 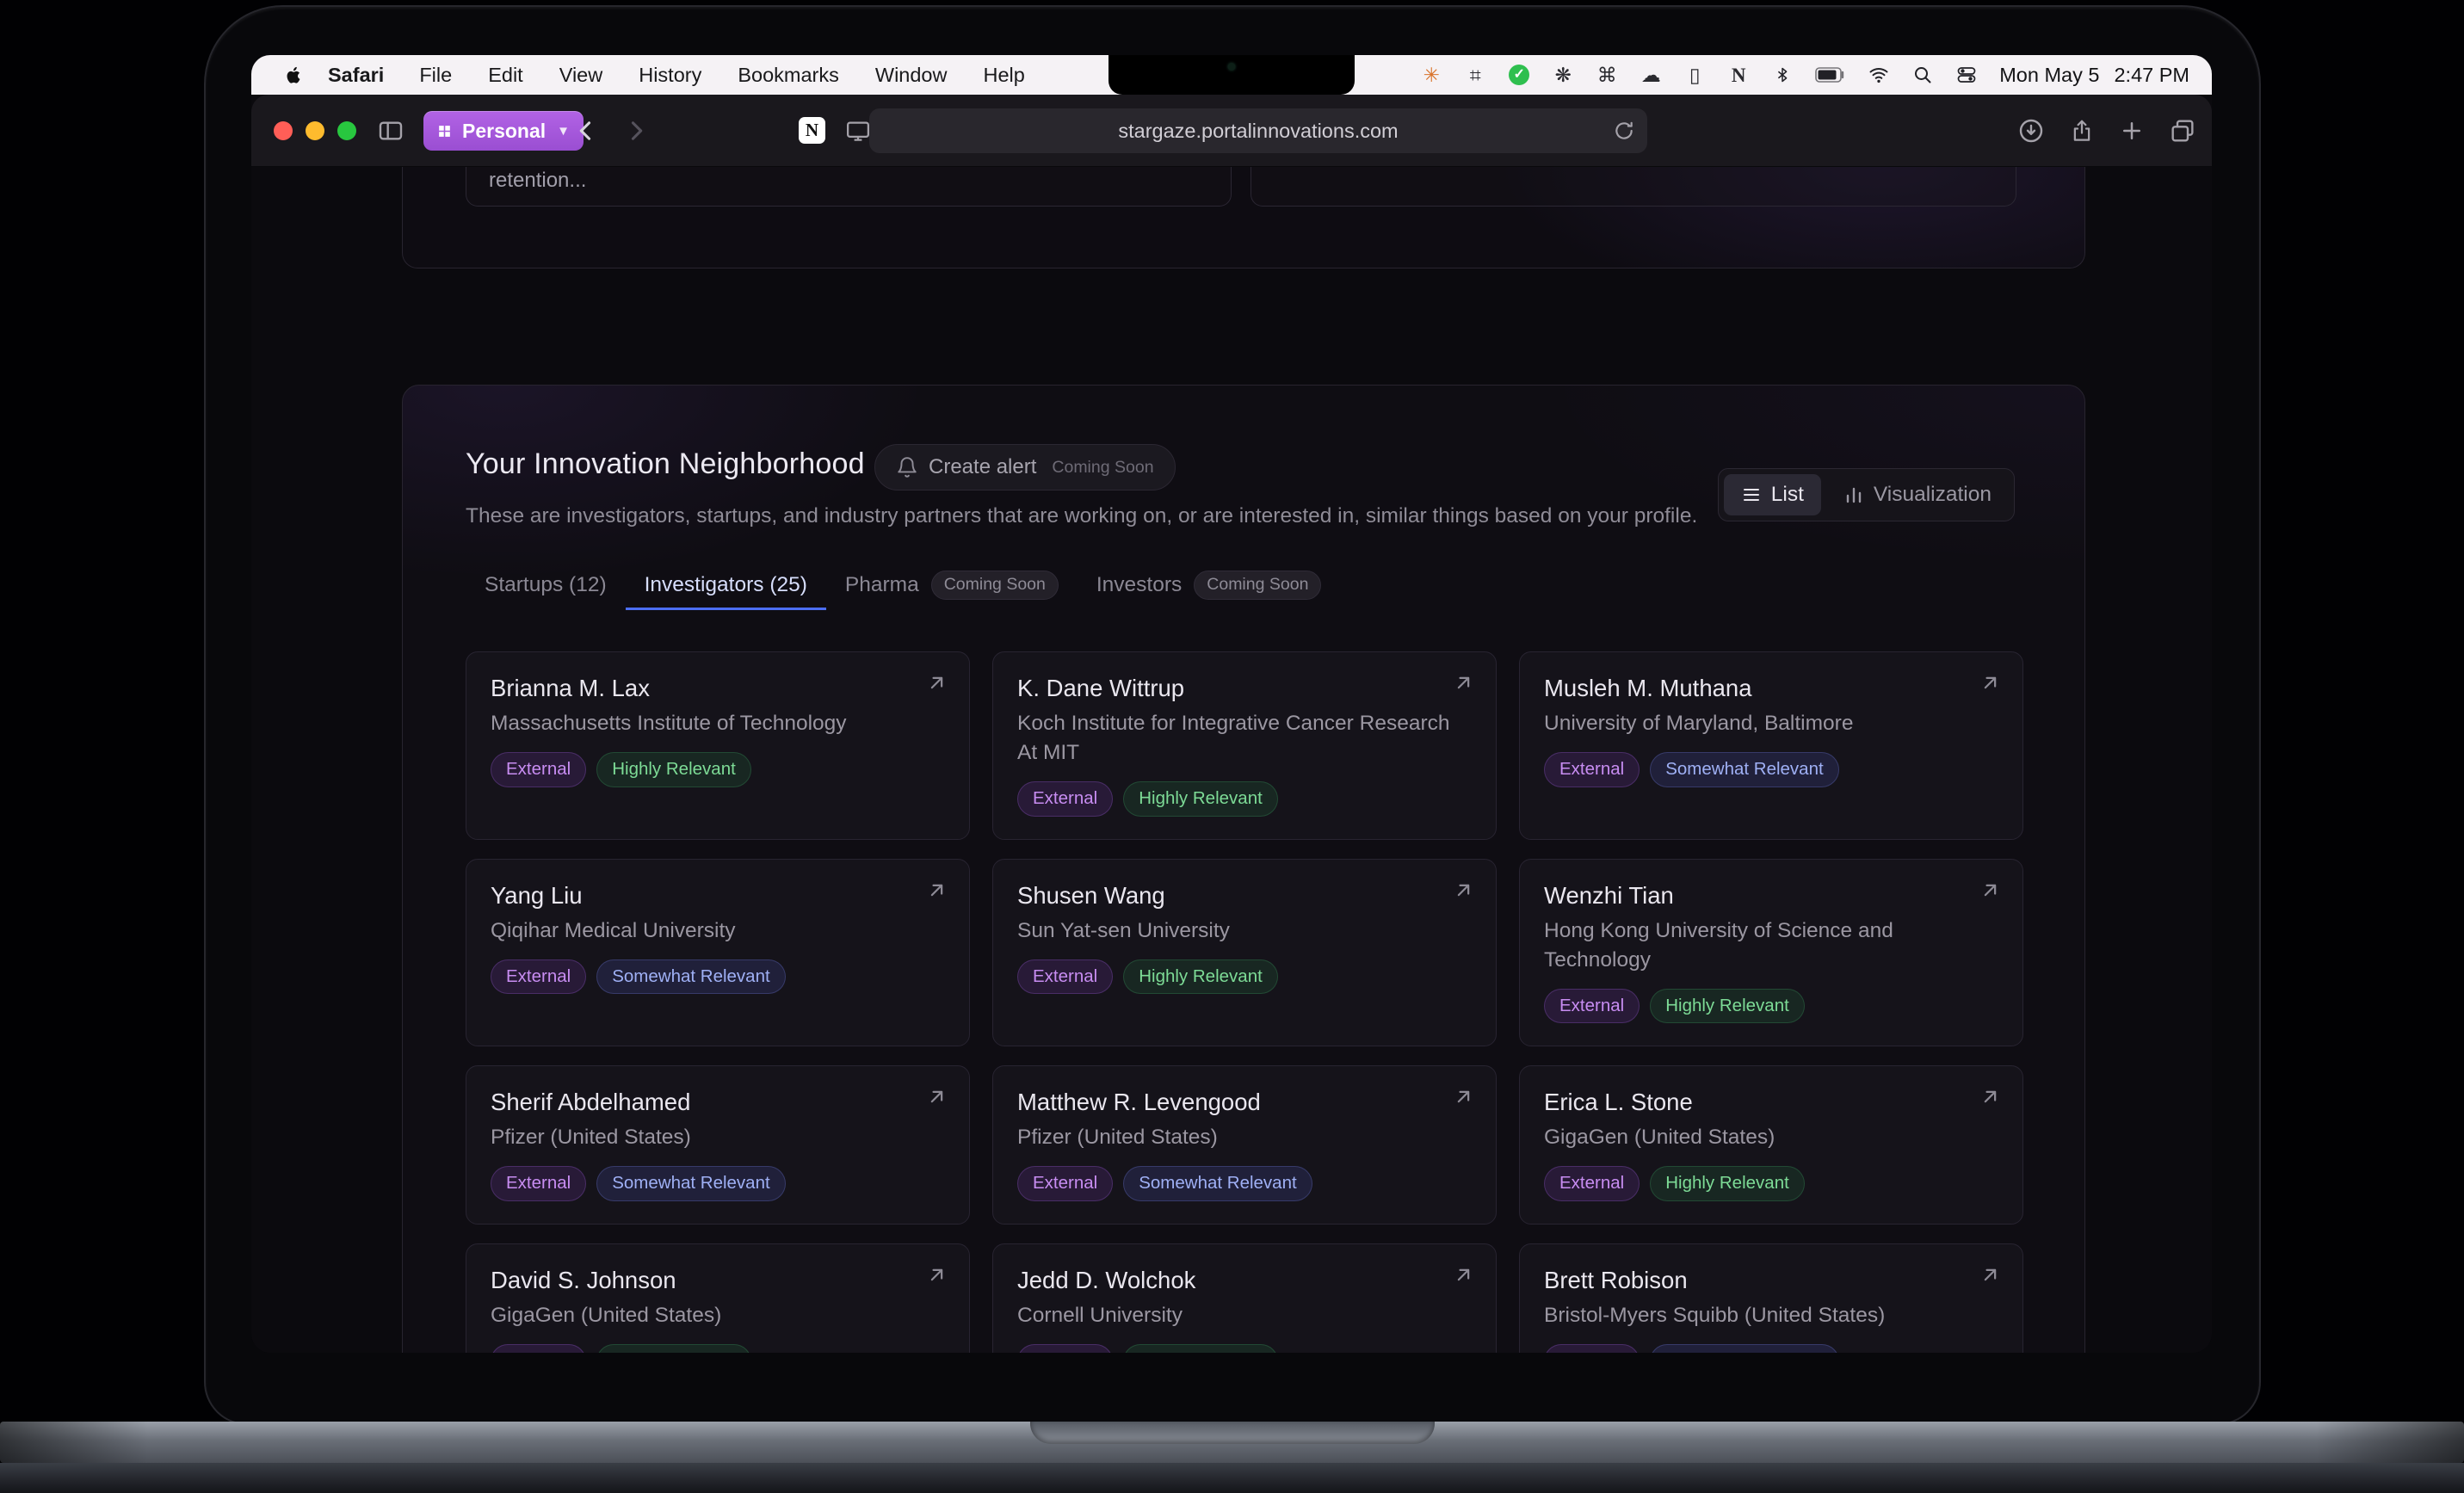 What do you see at coordinates (1103, 467) in the screenshot?
I see `coming-soon-text: Coming Soon` at bounding box center [1103, 467].